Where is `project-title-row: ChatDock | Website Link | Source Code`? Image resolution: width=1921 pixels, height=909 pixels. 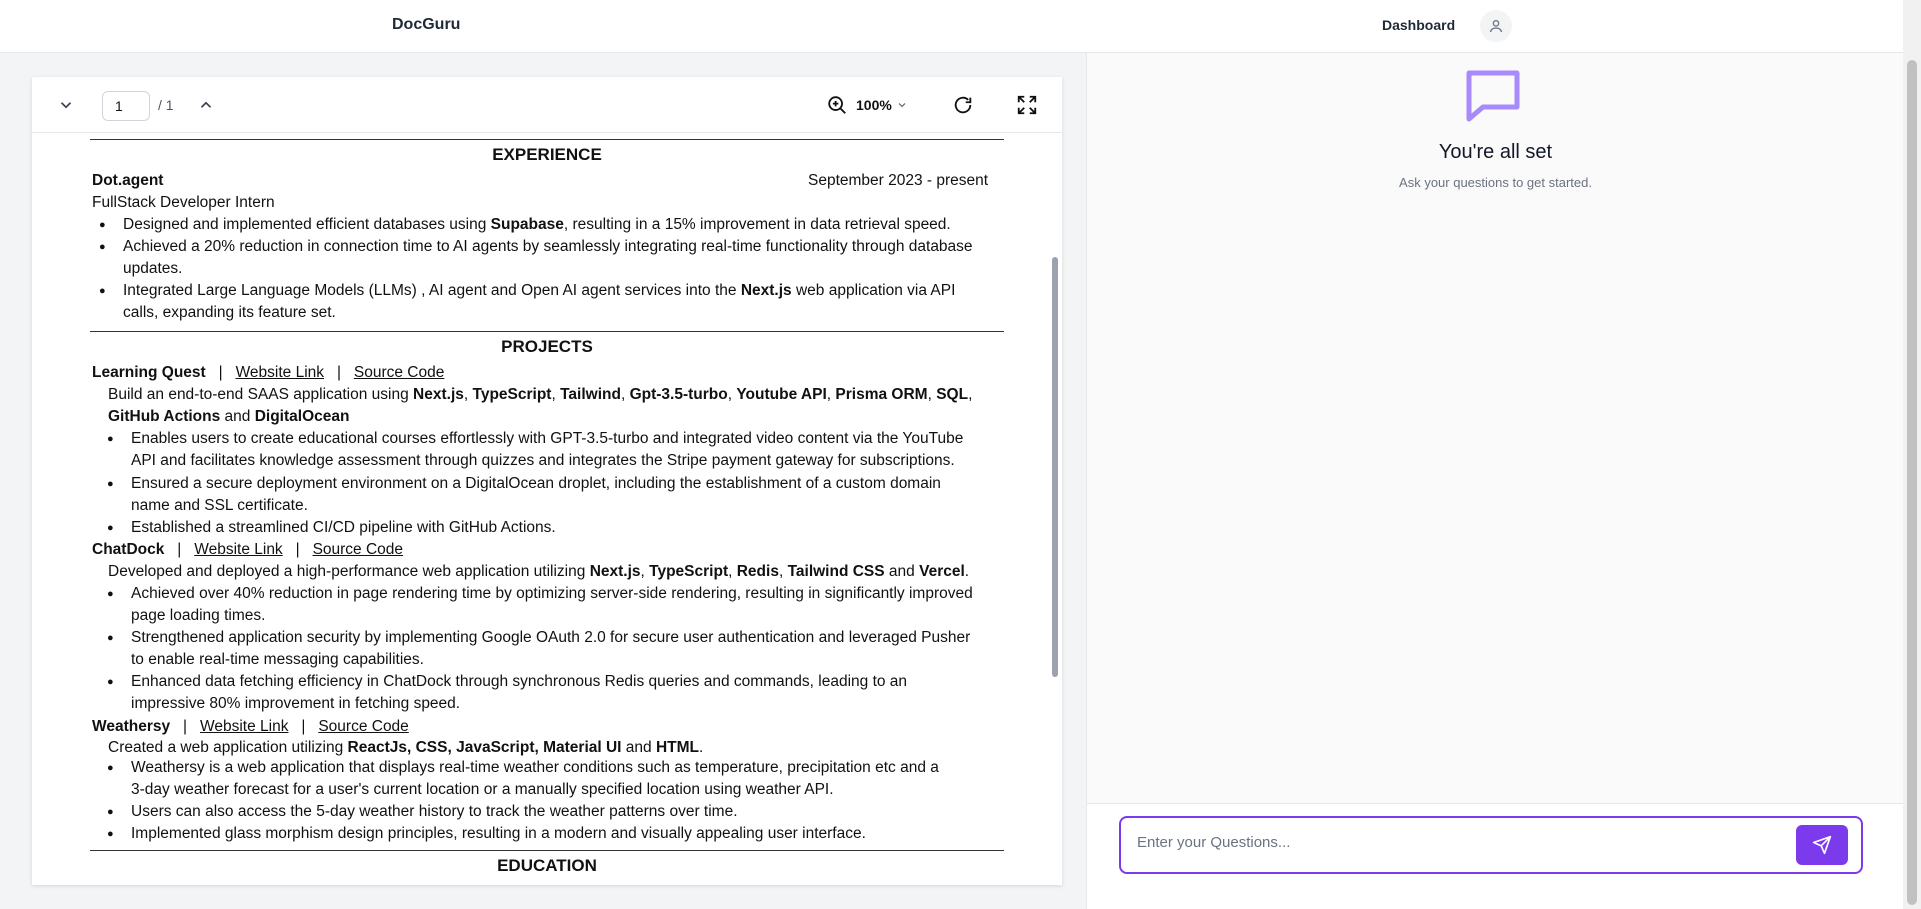
project-title-row: ChatDock | Website Link | Source Code is located at coordinates (248, 549).